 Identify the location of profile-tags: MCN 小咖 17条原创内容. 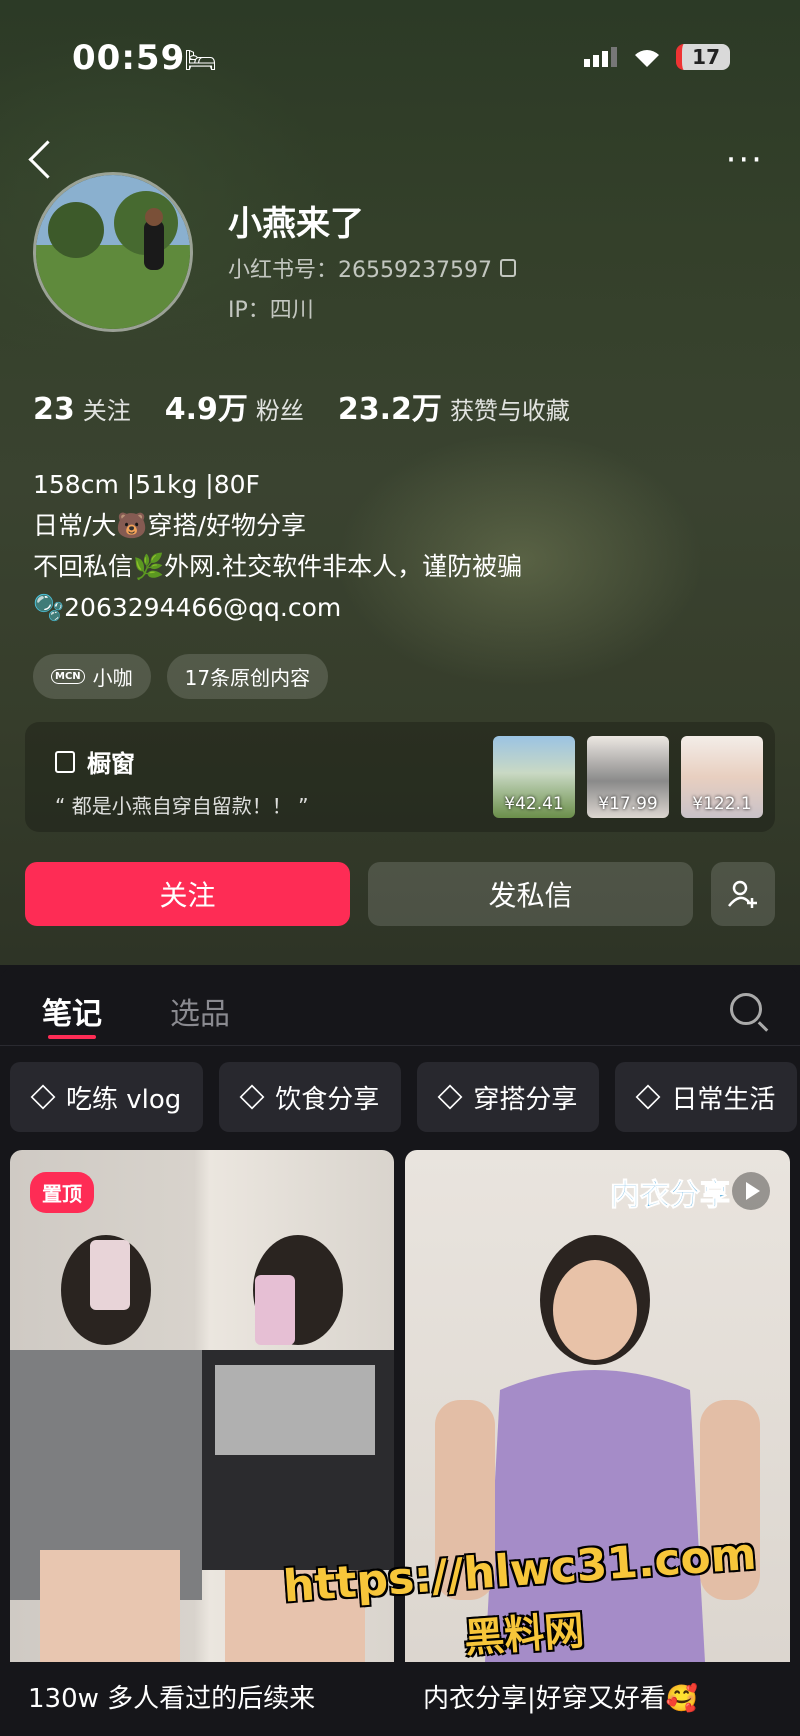
(181, 676).